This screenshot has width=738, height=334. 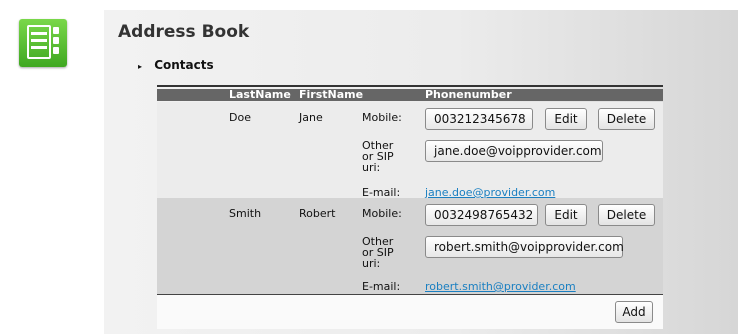 What do you see at coordinates (479, 119) in the screenshot?
I see `mobile-value-button: 003212345678` at bounding box center [479, 119].